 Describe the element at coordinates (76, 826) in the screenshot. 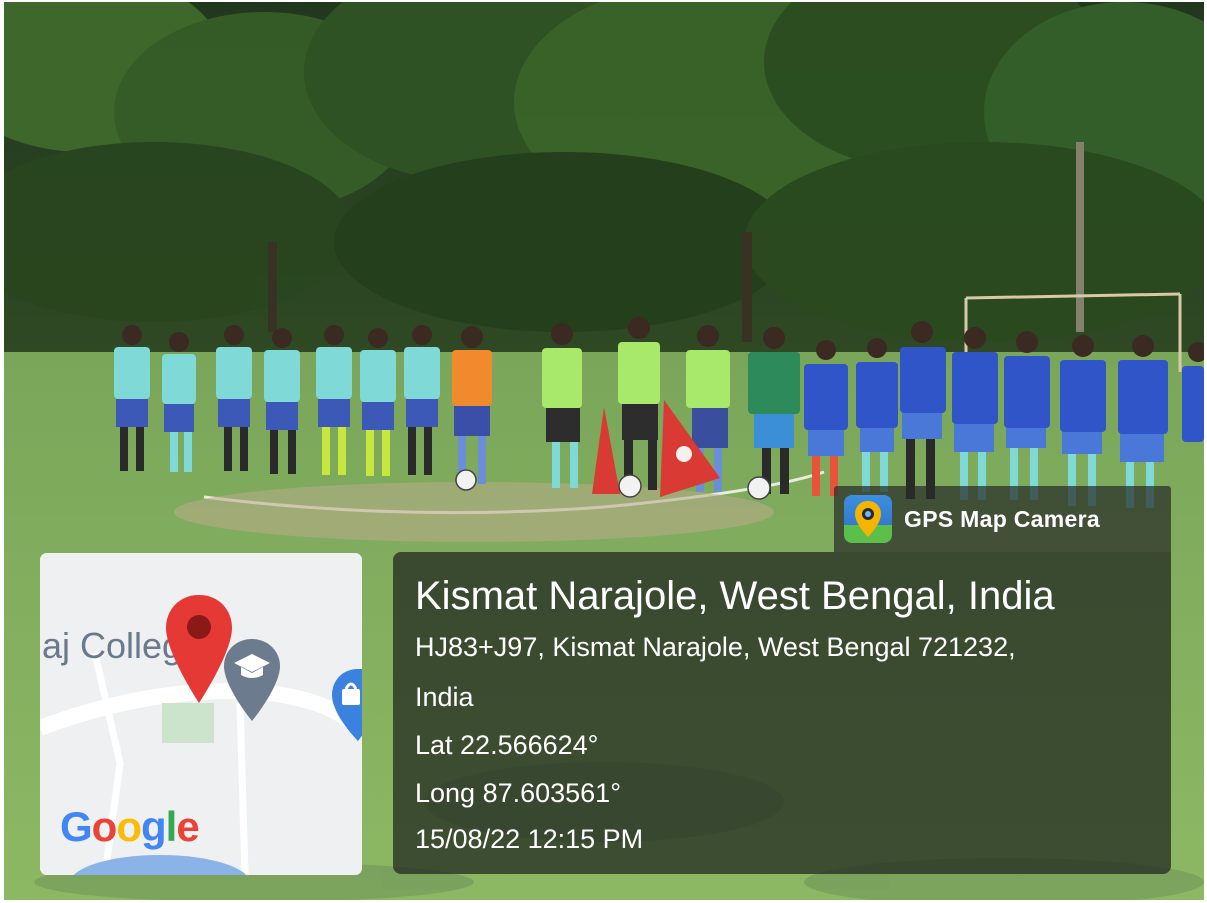

I see `logo-letter: G` at that location.